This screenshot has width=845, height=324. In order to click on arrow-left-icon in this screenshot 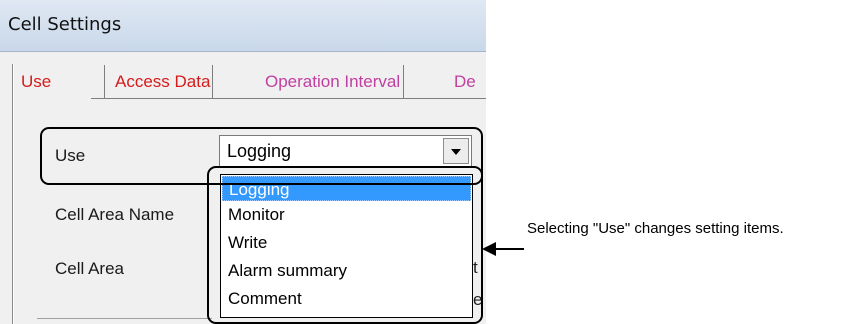, I will do `click(489, 249)`.